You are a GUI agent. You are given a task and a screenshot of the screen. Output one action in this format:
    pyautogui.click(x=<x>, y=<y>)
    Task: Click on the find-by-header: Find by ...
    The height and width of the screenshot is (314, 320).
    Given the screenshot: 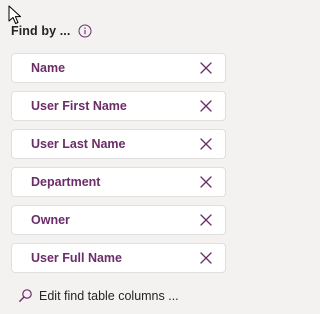 What is the action you would take?
    pyautogui.click(x=51, y=31)
    